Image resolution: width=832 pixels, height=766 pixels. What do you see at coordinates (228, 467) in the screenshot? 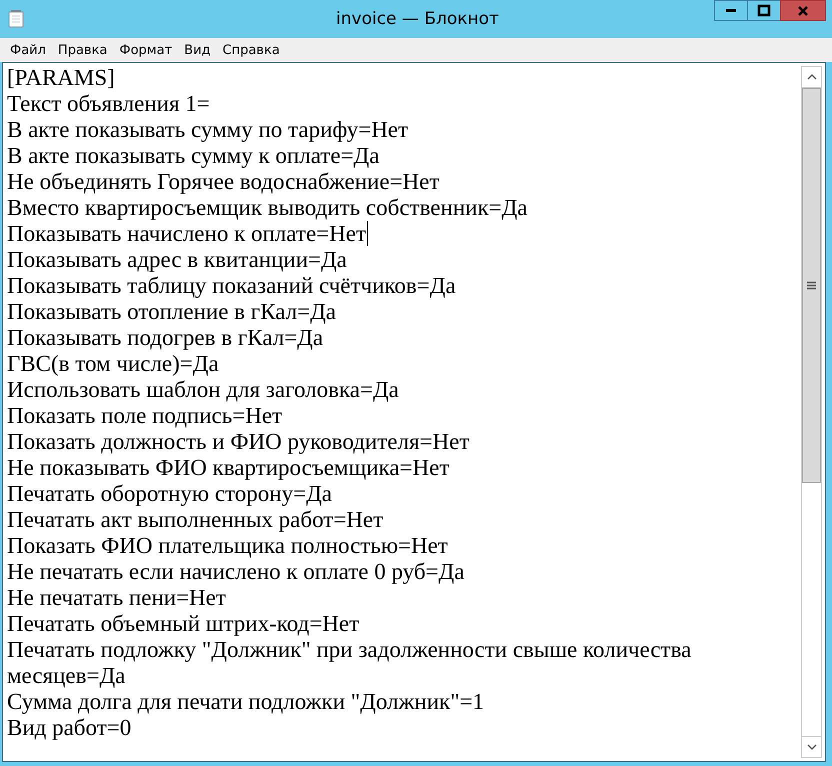
I see `text-line: Не показывать ФИО квартиросъемщика=Нет` at bounding box center [228, 467].